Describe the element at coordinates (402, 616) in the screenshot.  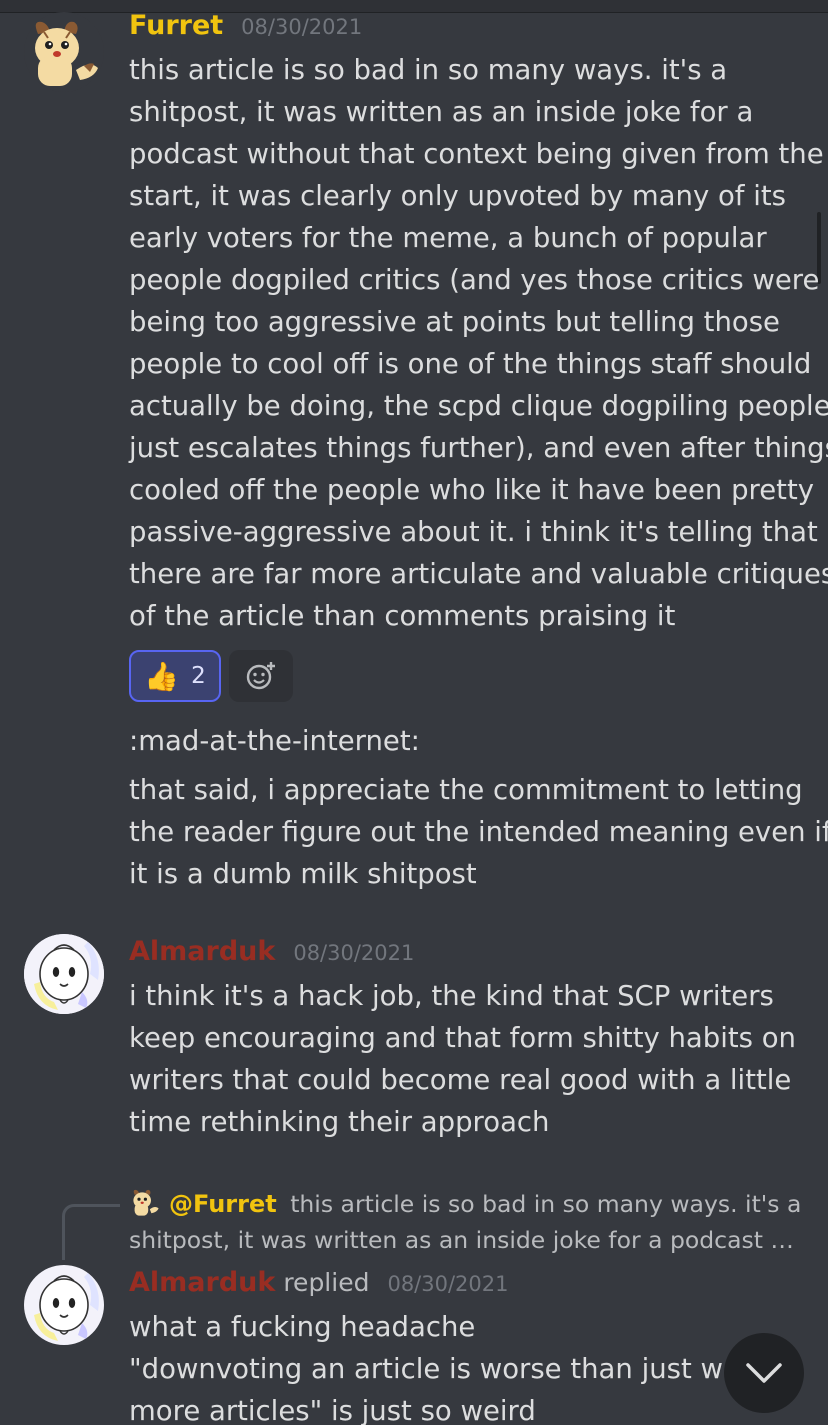
I see `message-line: of the article than comments praising it` at that location.